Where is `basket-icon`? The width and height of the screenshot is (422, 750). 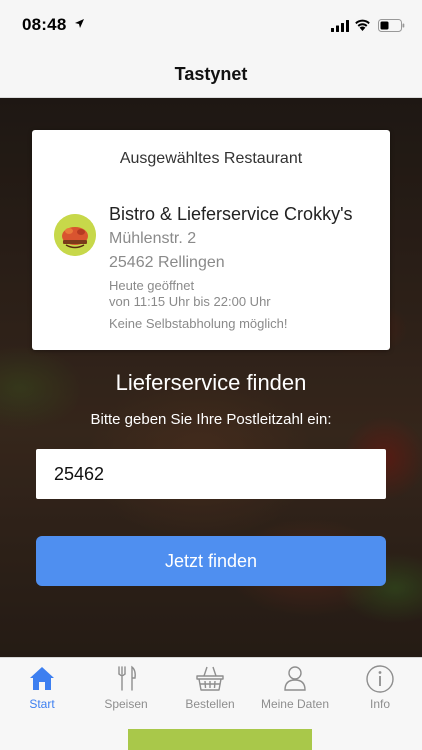
basket-icon is located at coordinates (210, 678).